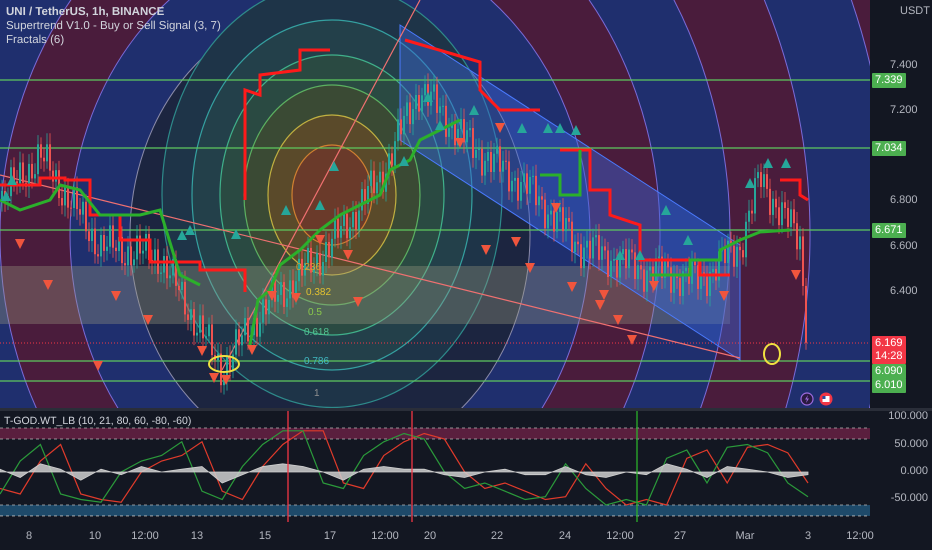 The height and width of the screenshot is (550, 932). What do you see at coordinates (497, 536) in the screenshot?
I see `time-axis-label: 22` at bounding box center [497, 536].